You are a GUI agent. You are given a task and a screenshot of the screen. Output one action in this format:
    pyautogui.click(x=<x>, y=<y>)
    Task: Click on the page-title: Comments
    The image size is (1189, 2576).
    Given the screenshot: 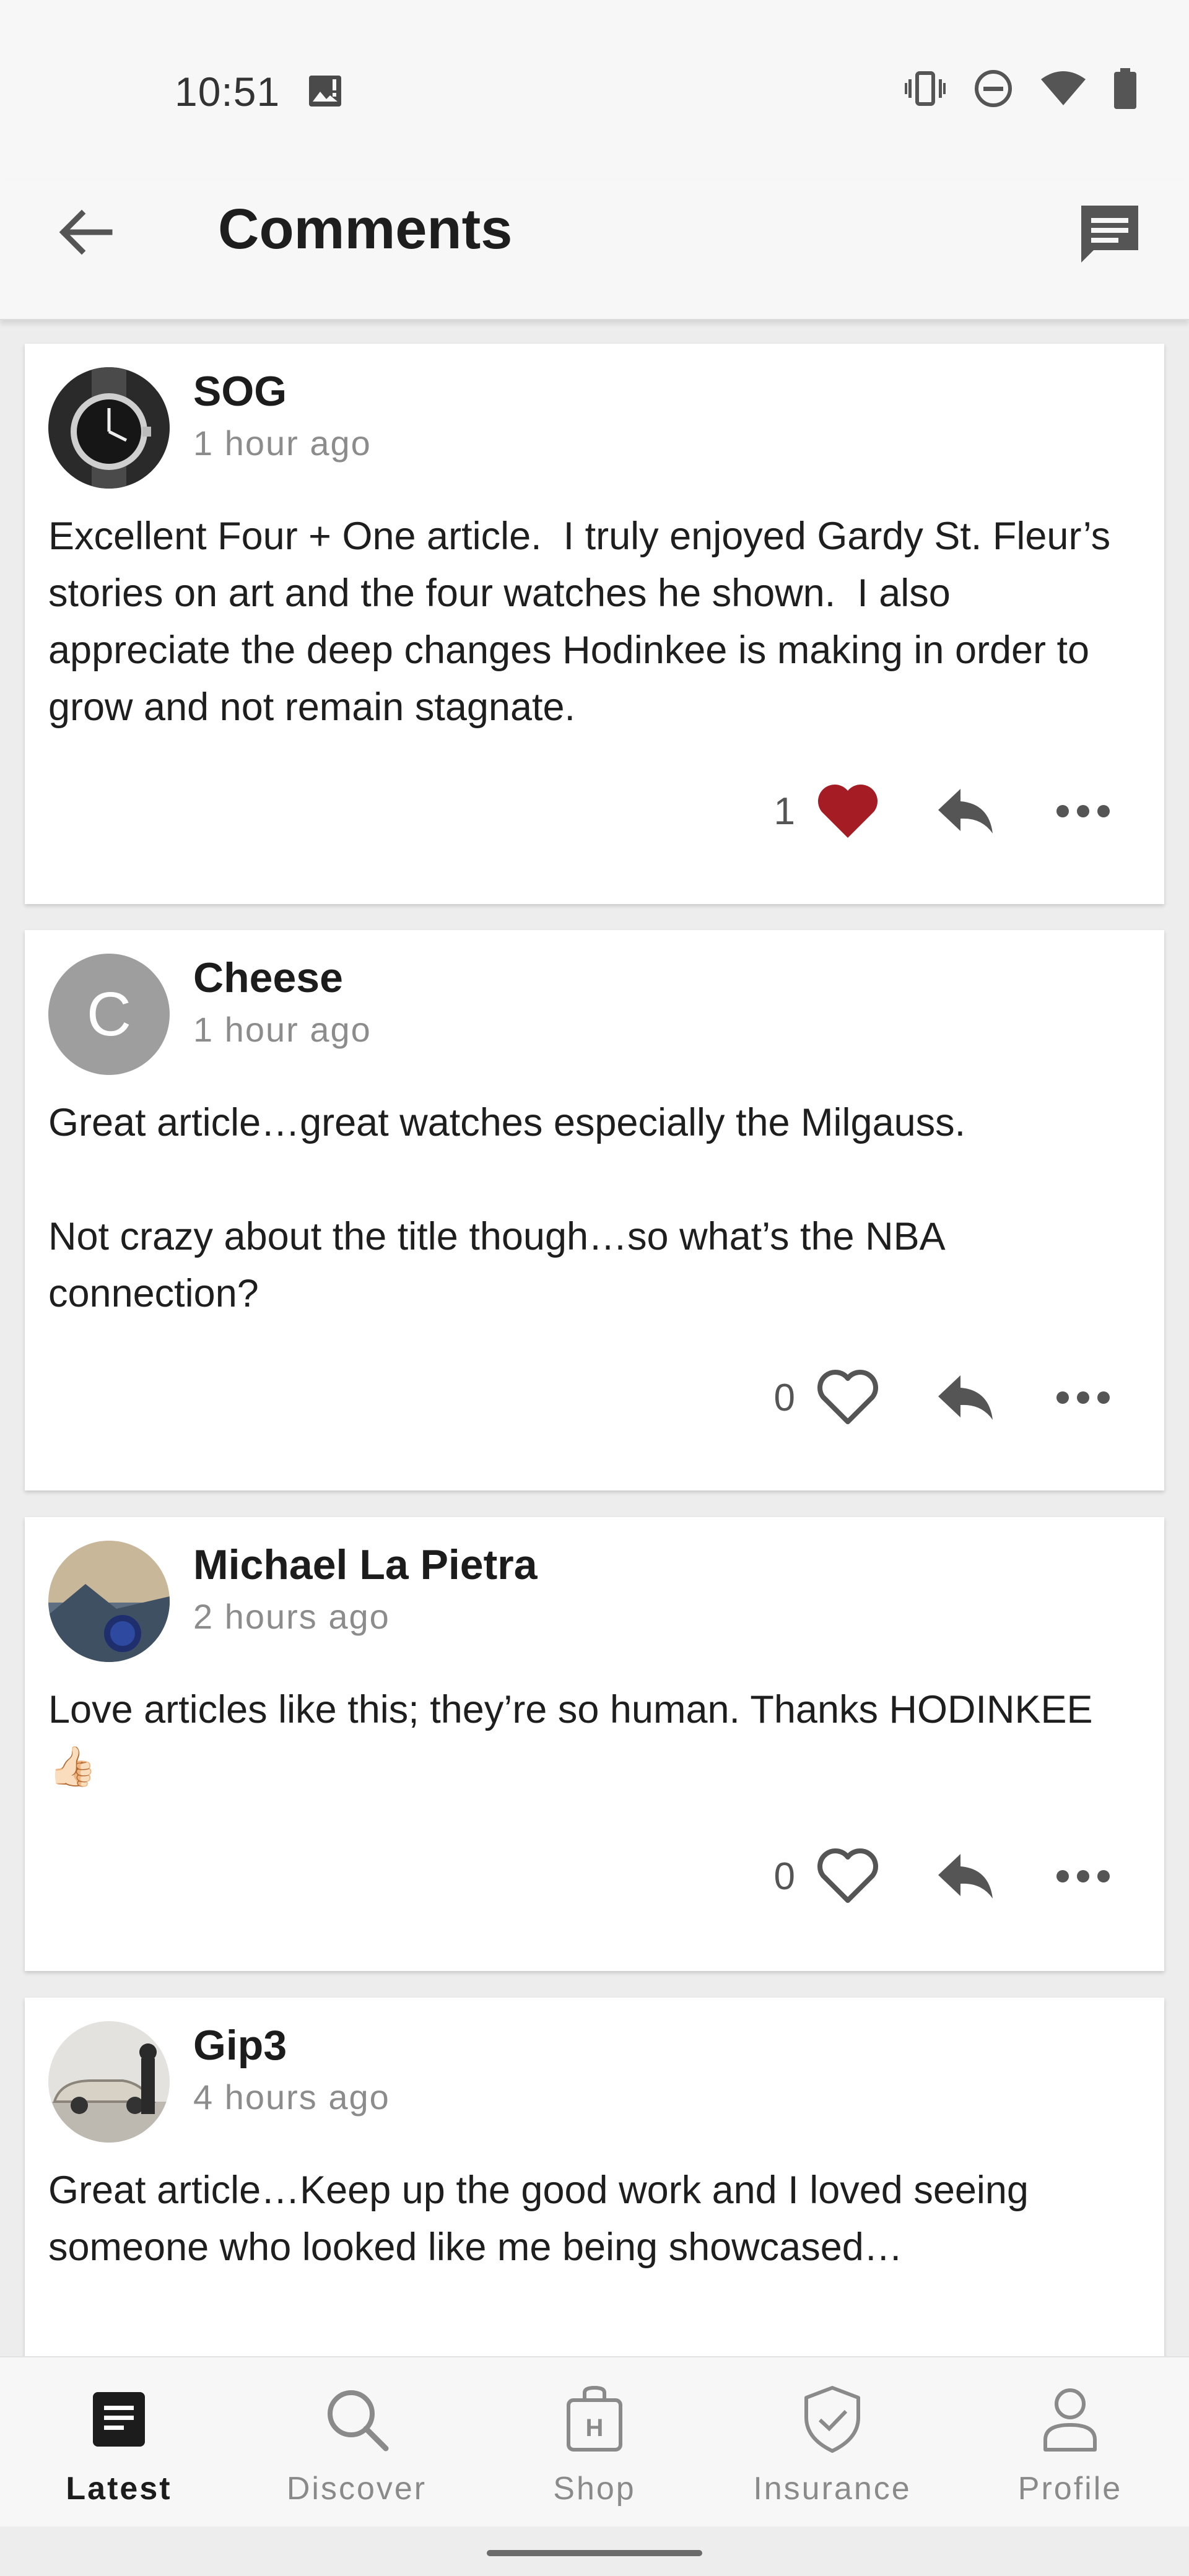 What is the action you would take?
    pyautogui.click(x=365, y=229)
    